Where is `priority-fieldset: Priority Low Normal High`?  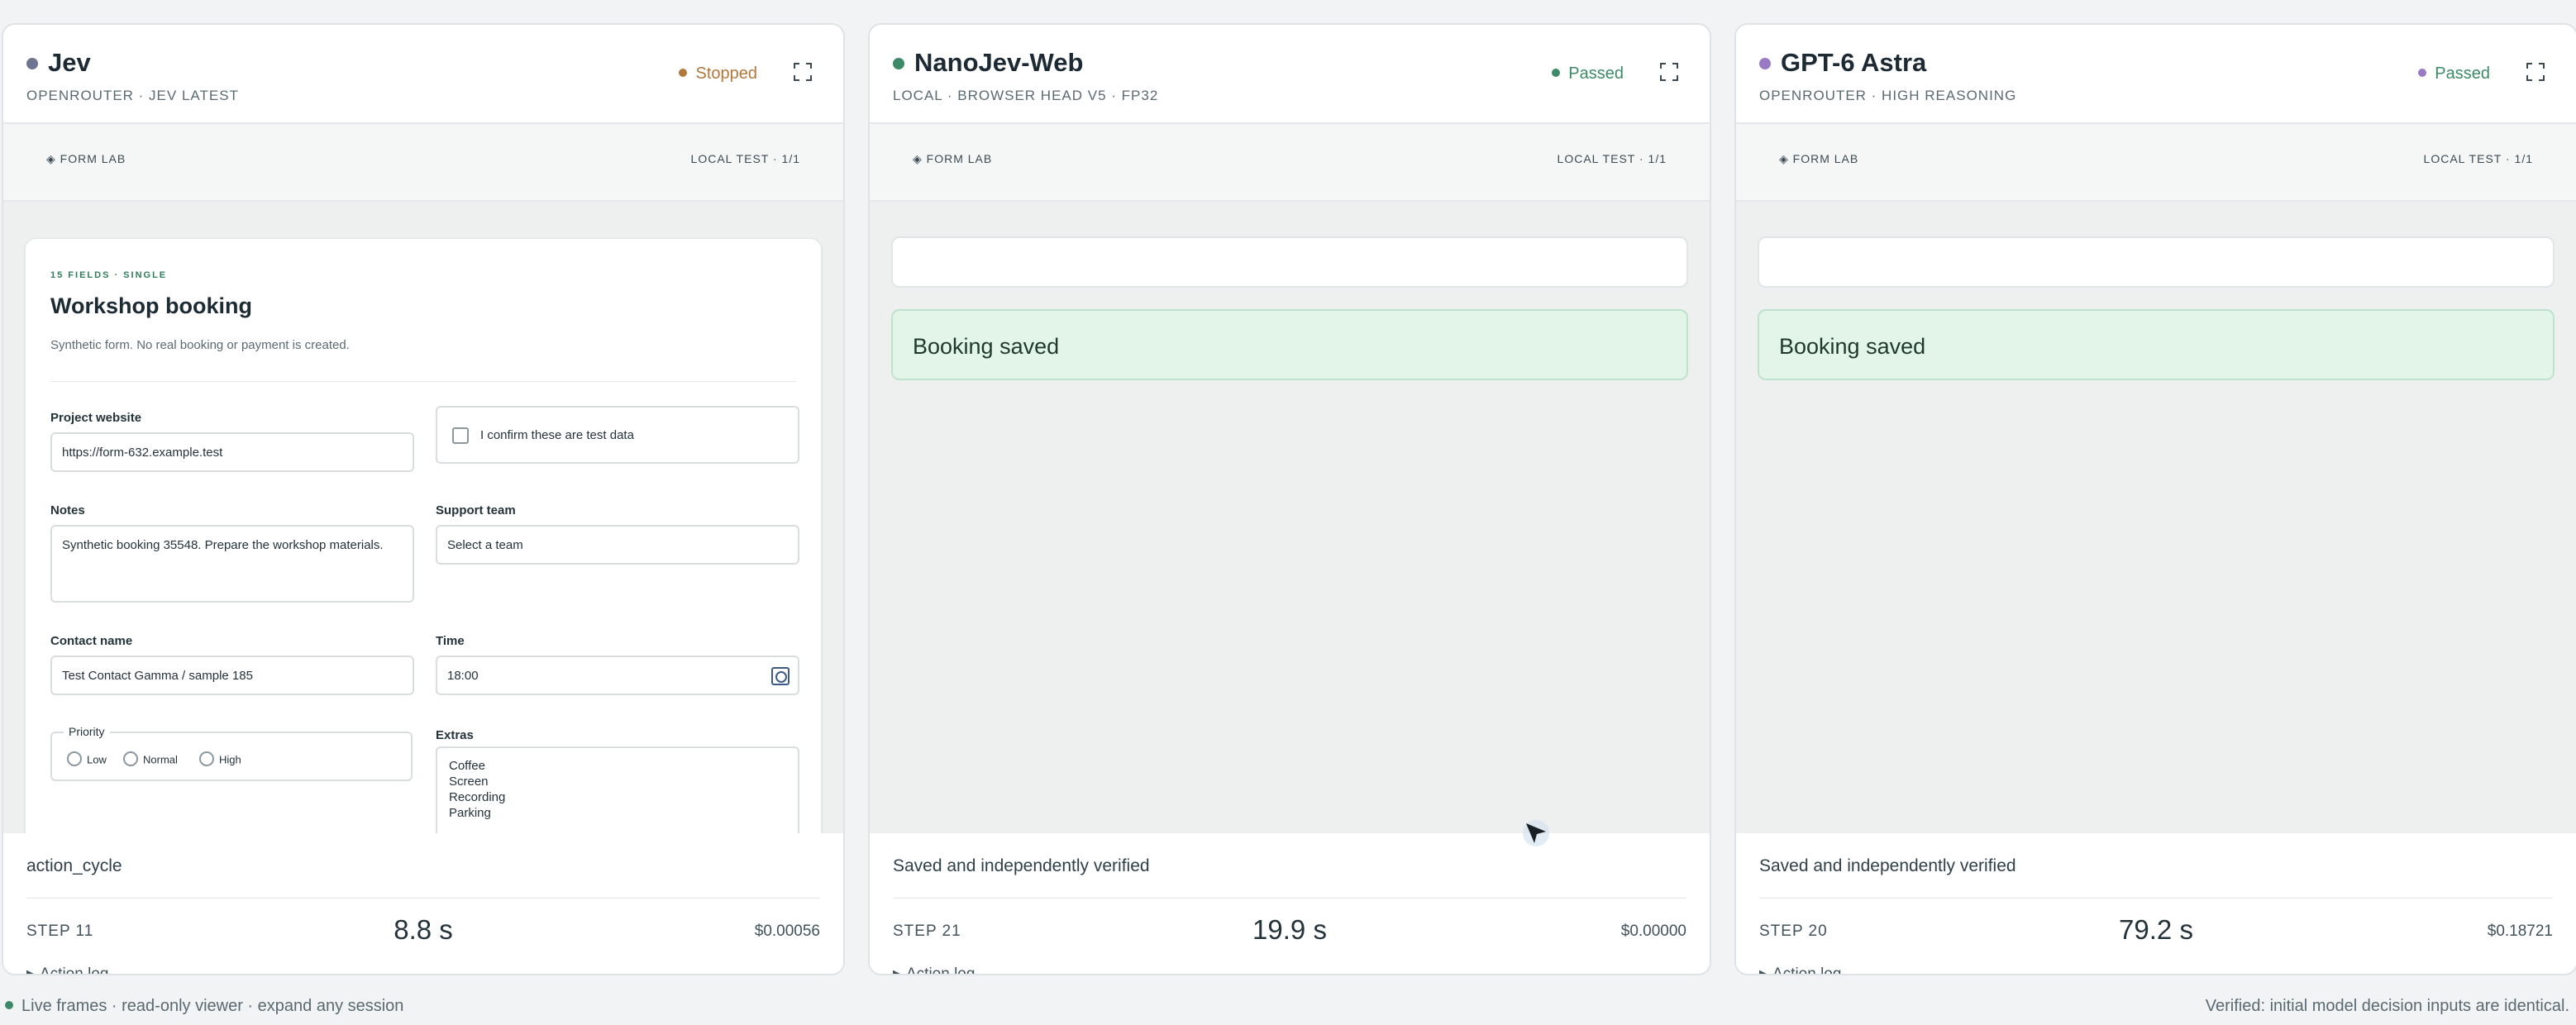 priority-fieldset: Priority Low Normal High is located at coordinates (232, 753).